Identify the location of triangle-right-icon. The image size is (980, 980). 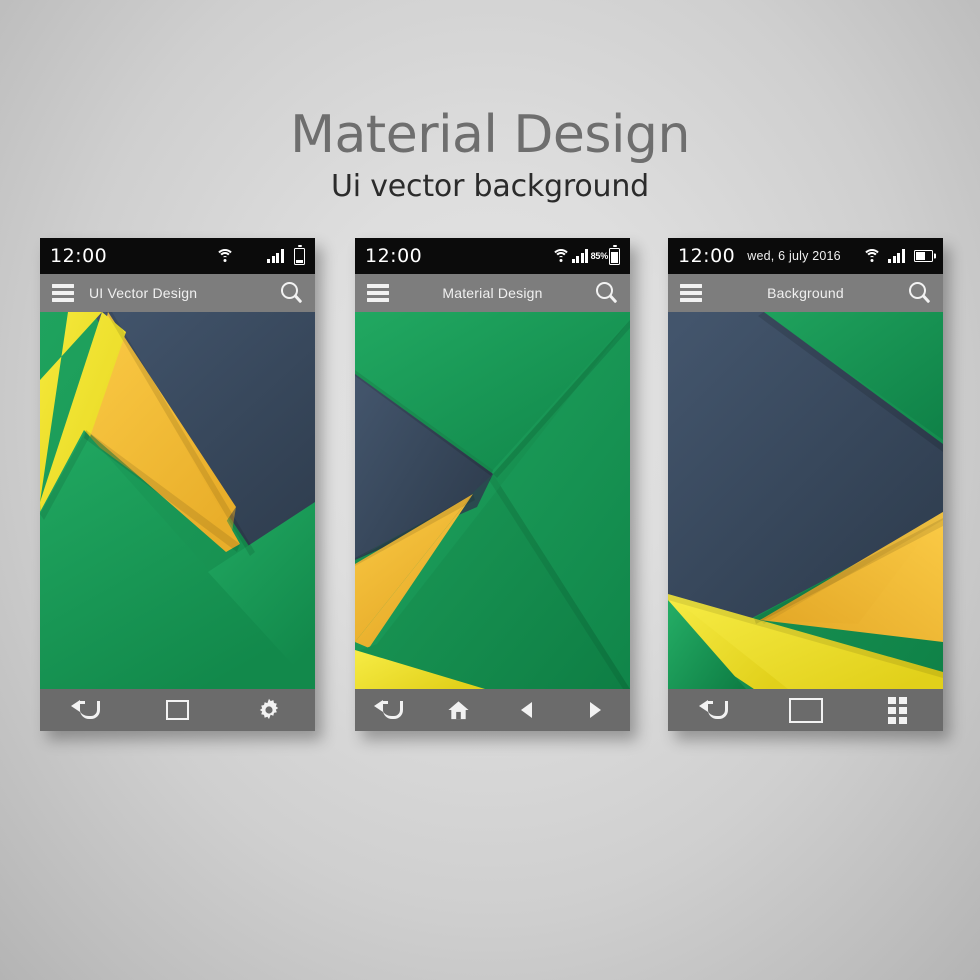
(596, 710).